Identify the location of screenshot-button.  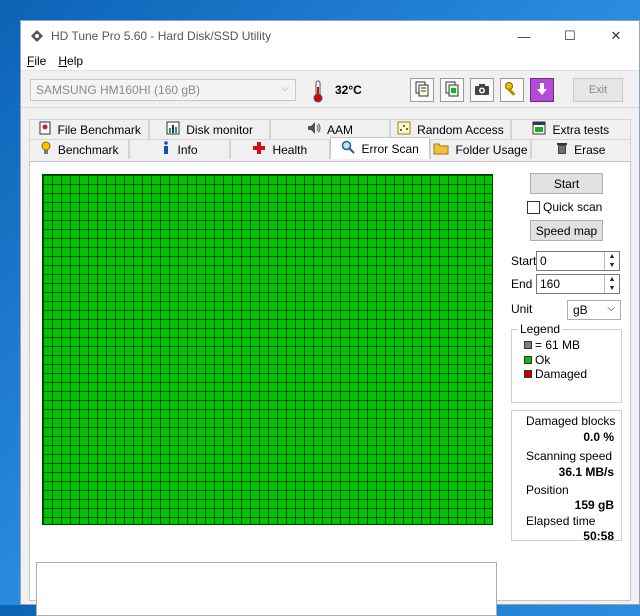
(482, 90).